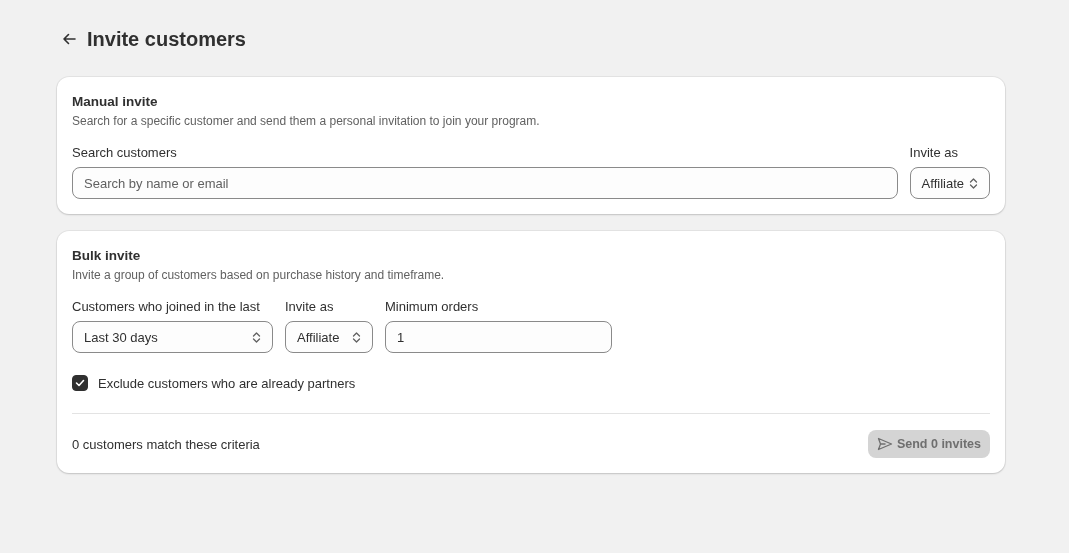  What do you see at coordinates (259, 275) in the screenshot?
I see `card-description: Invite a group of customers based on purchase history and timeframe.` at bounding box center [259, 275].